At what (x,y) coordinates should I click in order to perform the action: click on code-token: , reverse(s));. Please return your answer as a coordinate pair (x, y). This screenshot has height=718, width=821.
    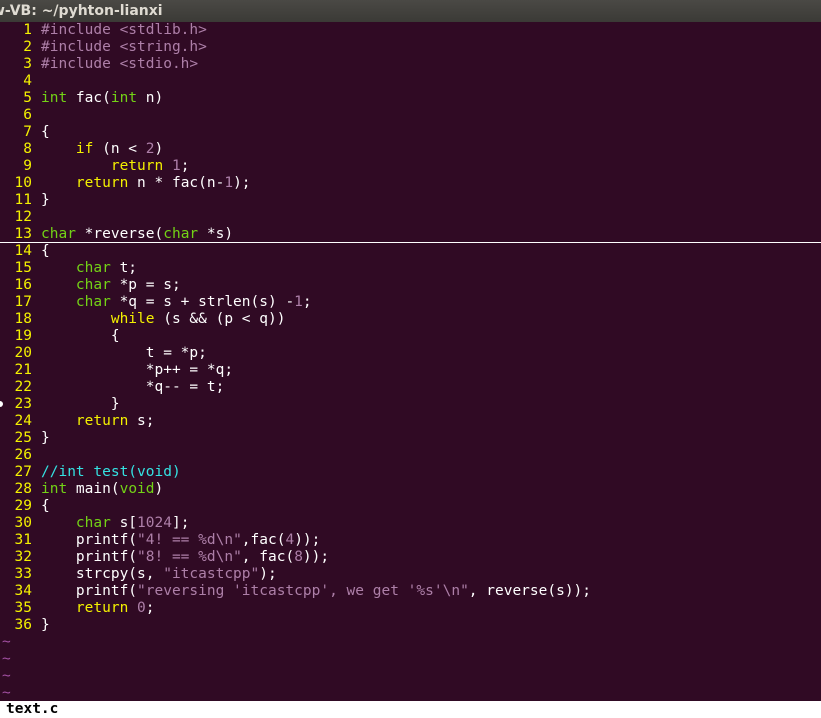
    Looking at the image, I should click on (530, 591).